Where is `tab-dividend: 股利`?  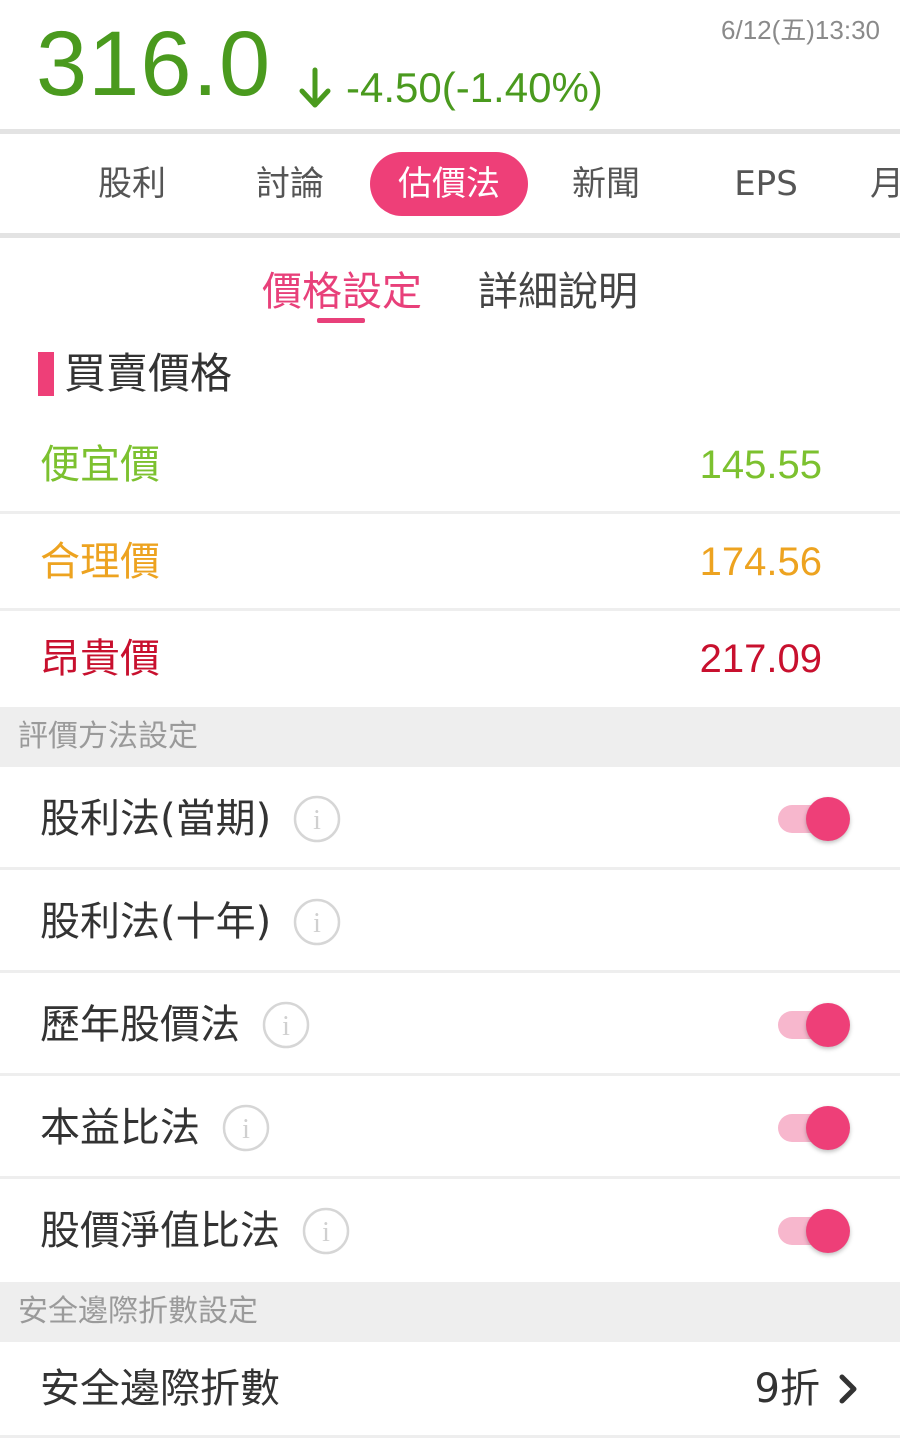 tab-dividend: 股利 is located at coordinates (132, 184).